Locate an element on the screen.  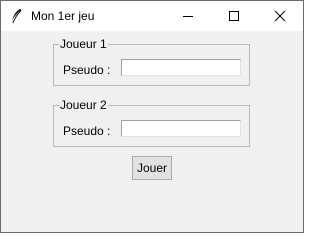
maximize-button is located at coordinates (234, 16).